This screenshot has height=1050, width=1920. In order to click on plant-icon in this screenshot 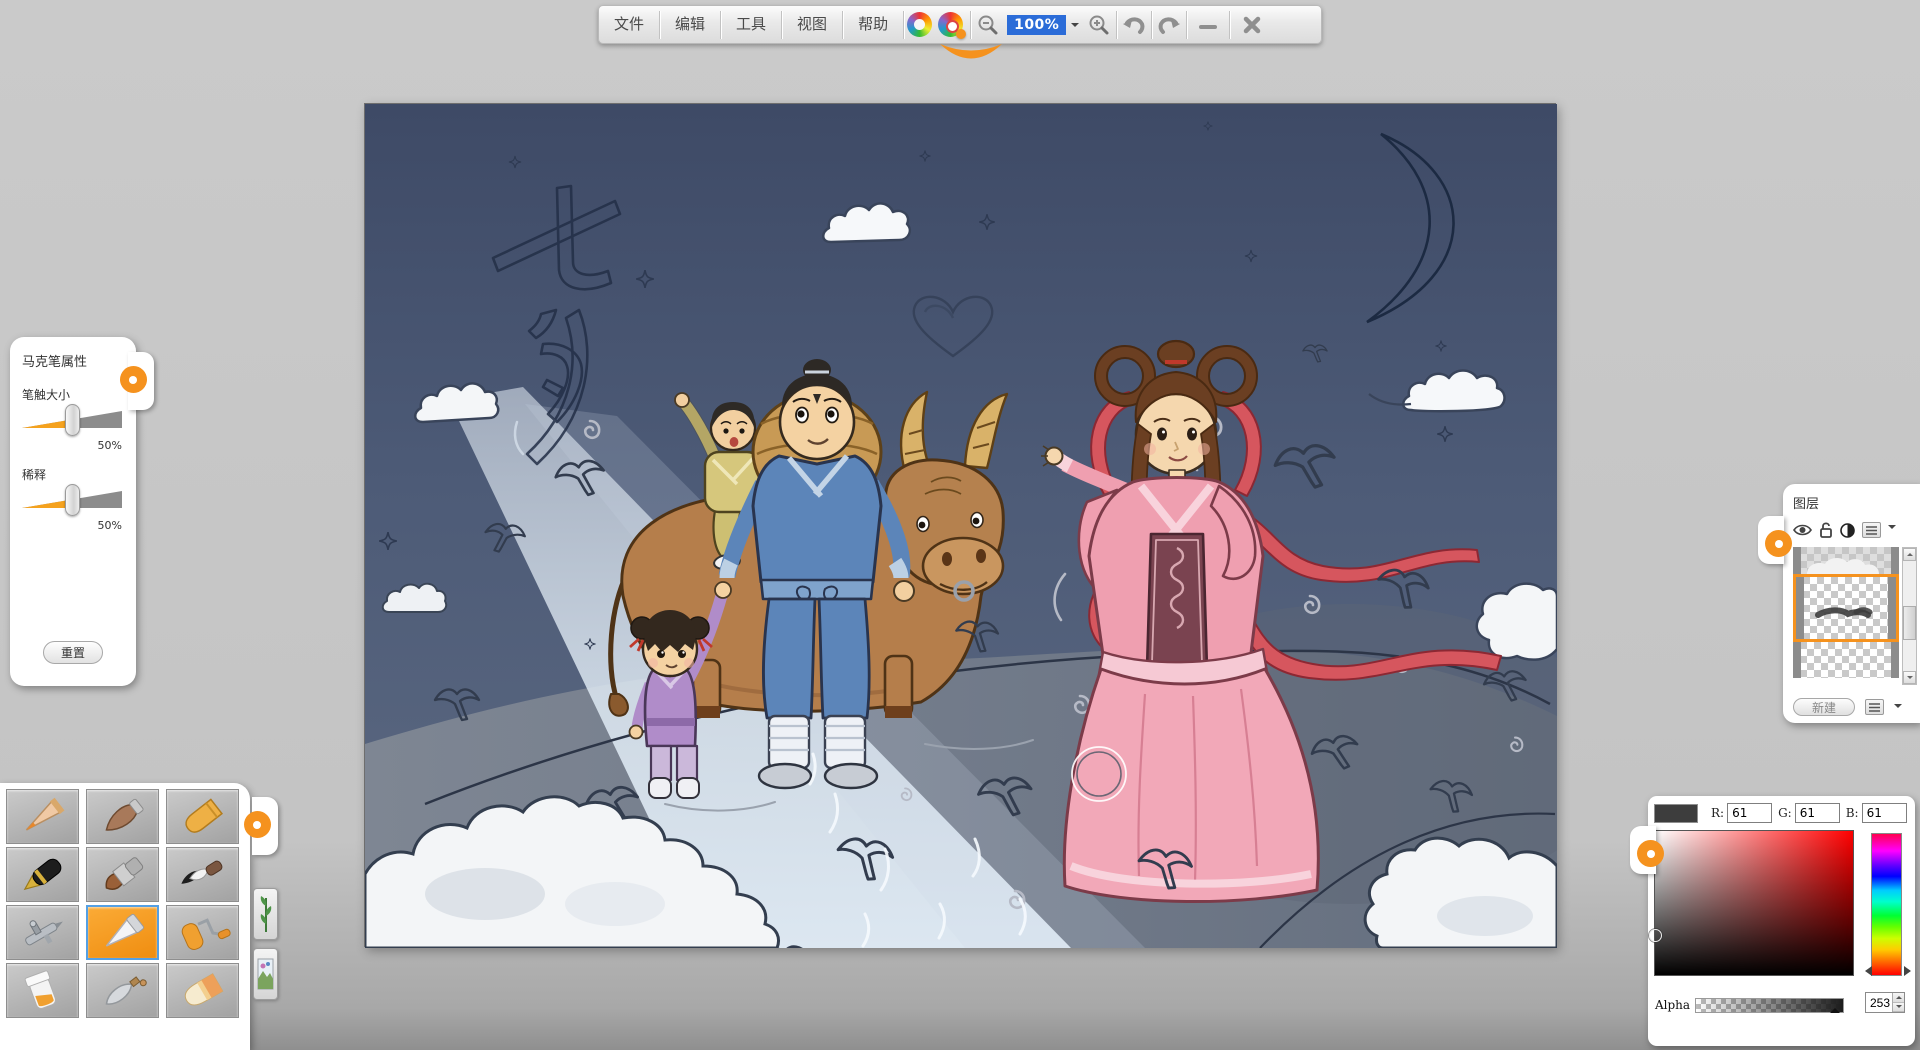, I will do `click(265, 914)`.